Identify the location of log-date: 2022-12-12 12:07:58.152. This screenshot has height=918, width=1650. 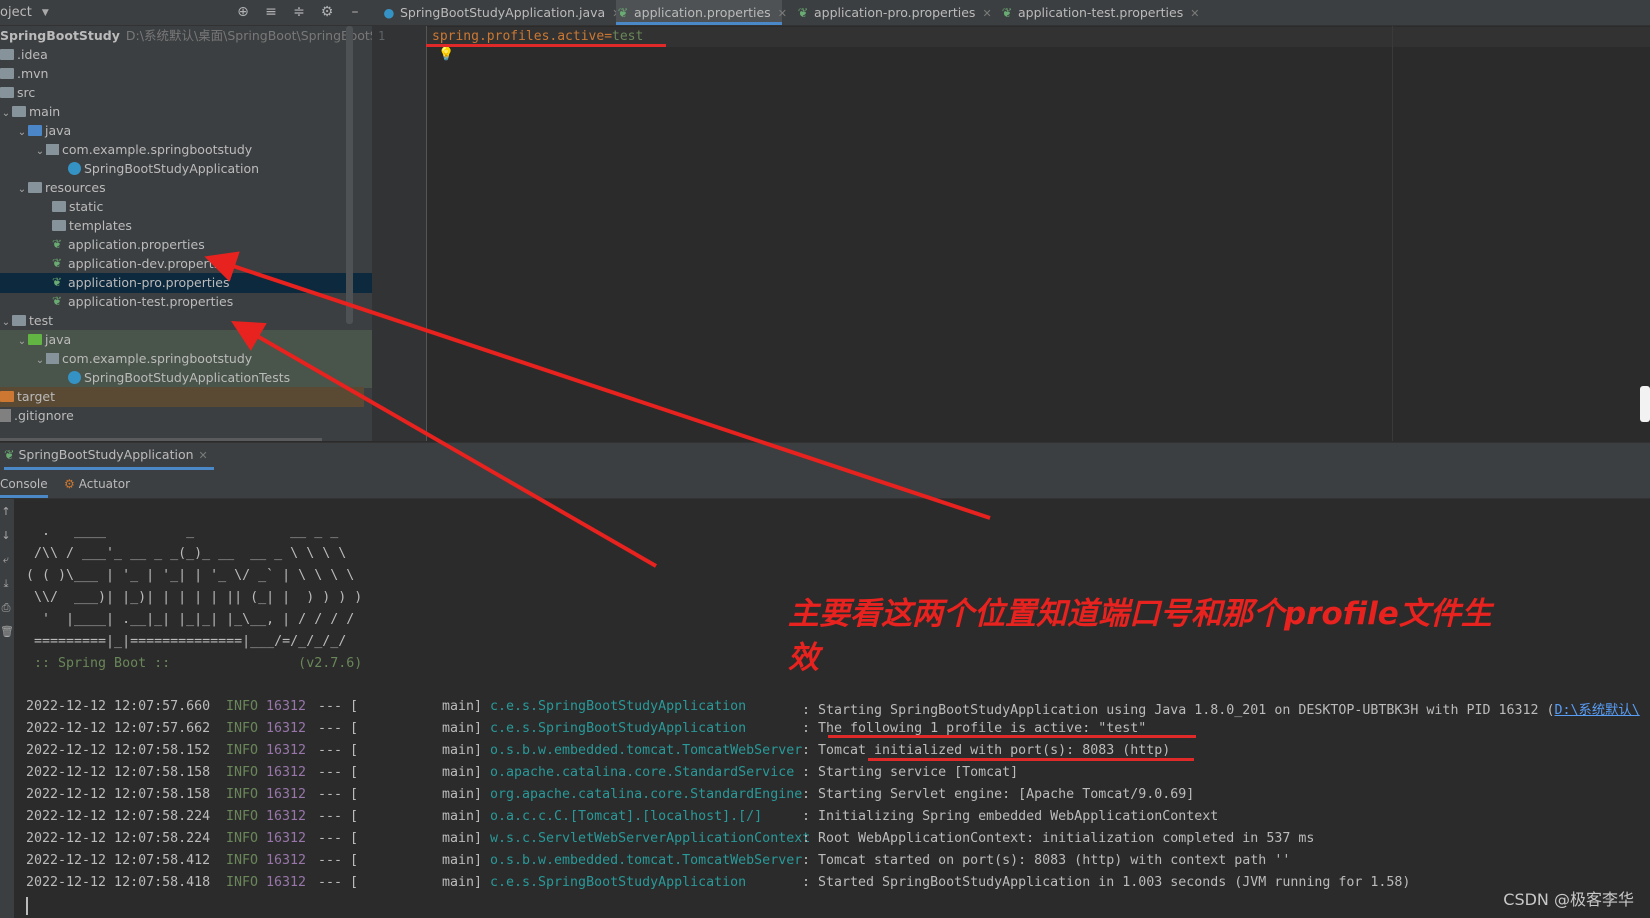
(118, 750).